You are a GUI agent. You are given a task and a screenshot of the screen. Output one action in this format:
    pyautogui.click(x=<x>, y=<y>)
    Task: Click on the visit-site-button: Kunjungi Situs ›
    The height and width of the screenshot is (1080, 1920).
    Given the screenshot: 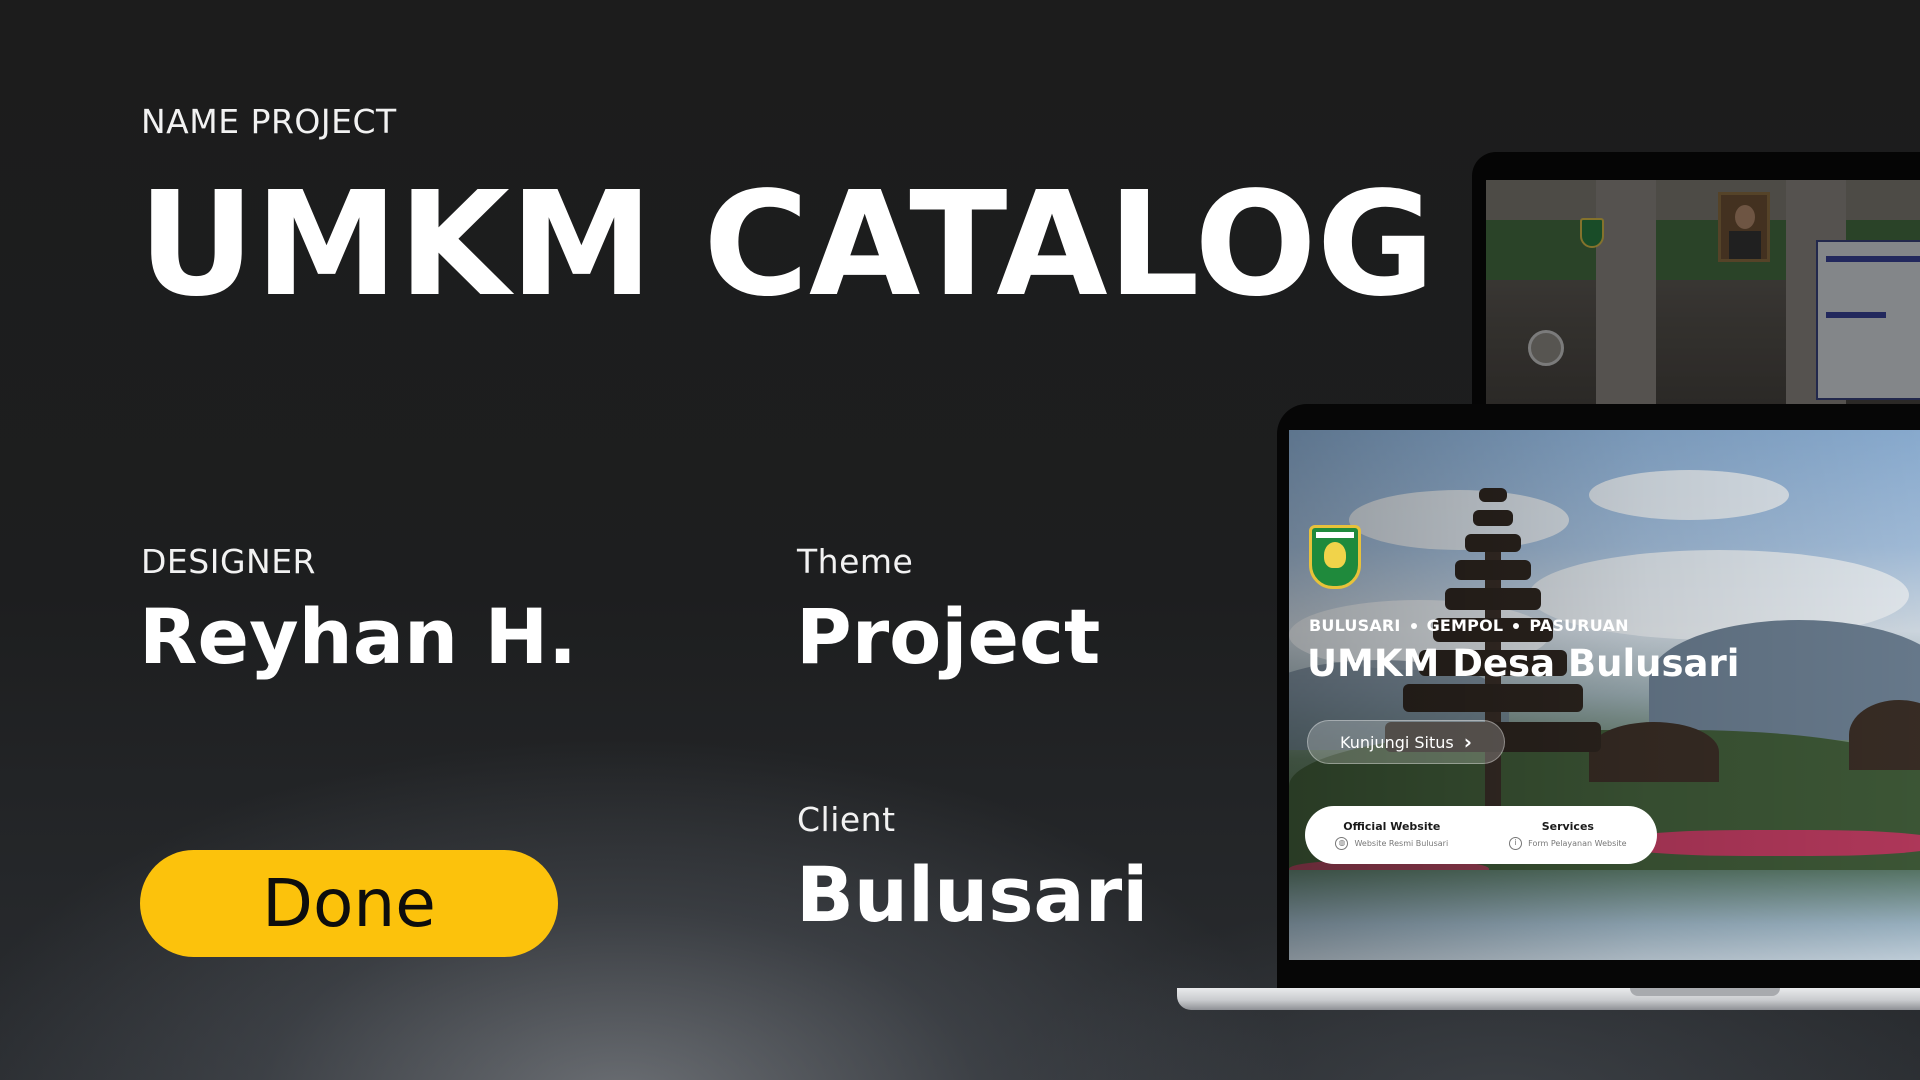 What is the action you would take?
    pyautogui.click(x=1406, y=742)
    